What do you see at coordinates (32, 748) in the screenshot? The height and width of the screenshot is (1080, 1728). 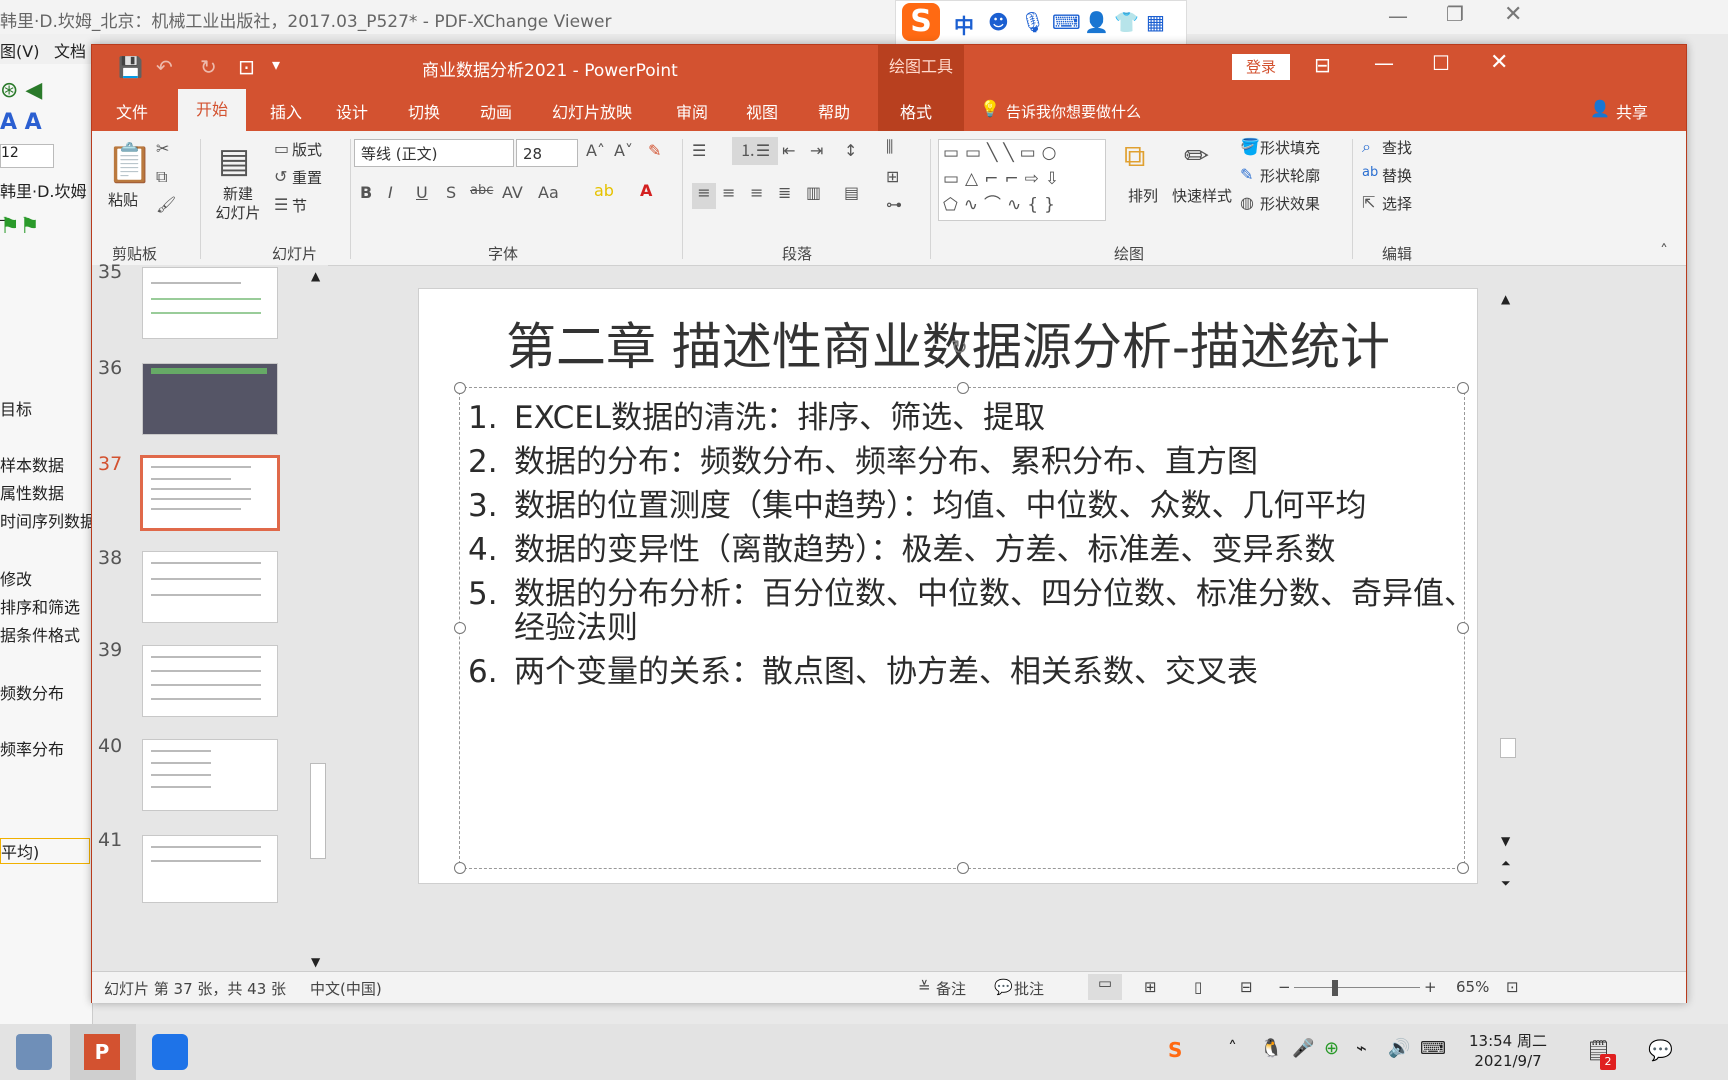 I see `side-item: 频率分布` at bounding box center [32, 748].